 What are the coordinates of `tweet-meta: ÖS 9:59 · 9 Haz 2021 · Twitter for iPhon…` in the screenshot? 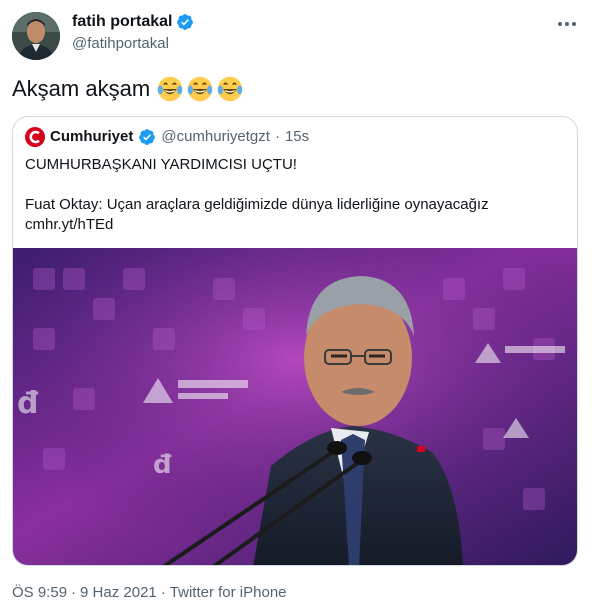 It's located at (149, 593).